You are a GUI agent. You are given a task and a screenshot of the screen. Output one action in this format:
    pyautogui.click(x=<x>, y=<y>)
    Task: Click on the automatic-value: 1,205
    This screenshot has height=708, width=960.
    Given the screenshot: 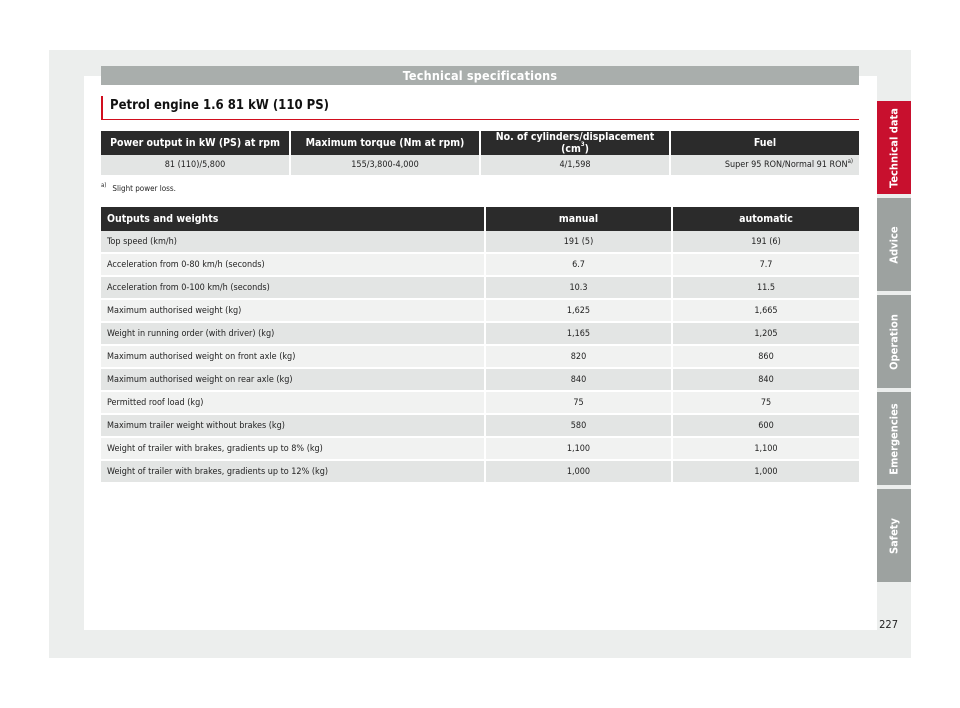 What is the action you would take?
    pyautogui.click(x=766, y=334)
    